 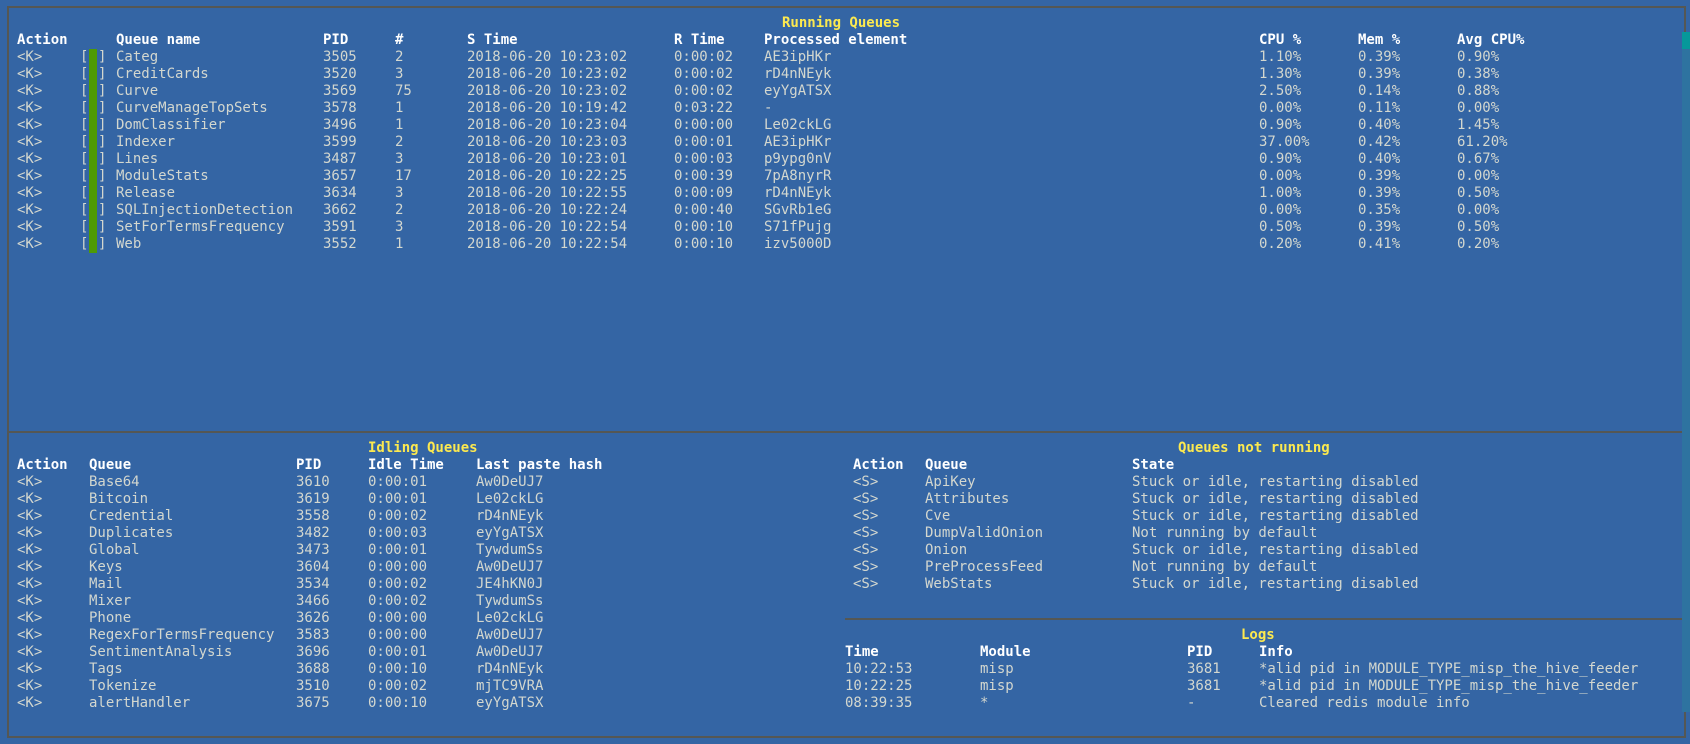 I want to click on table-row: 08:39:35 * - Cleared redis module info, so click(x=840, y=703).